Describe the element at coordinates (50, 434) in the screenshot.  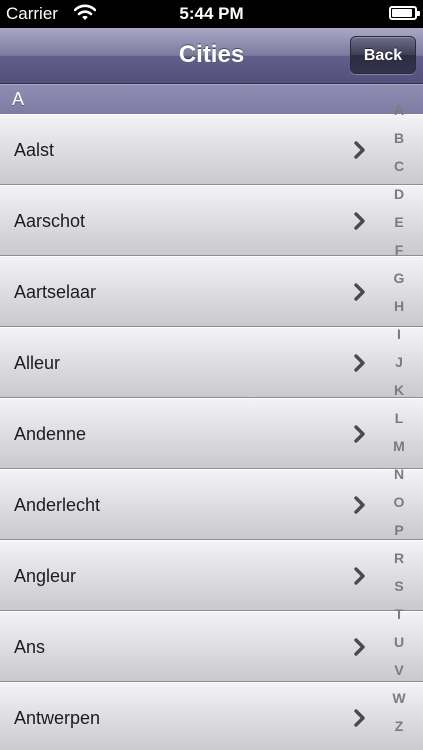
I see `list-item-label: Andenne` at that location.